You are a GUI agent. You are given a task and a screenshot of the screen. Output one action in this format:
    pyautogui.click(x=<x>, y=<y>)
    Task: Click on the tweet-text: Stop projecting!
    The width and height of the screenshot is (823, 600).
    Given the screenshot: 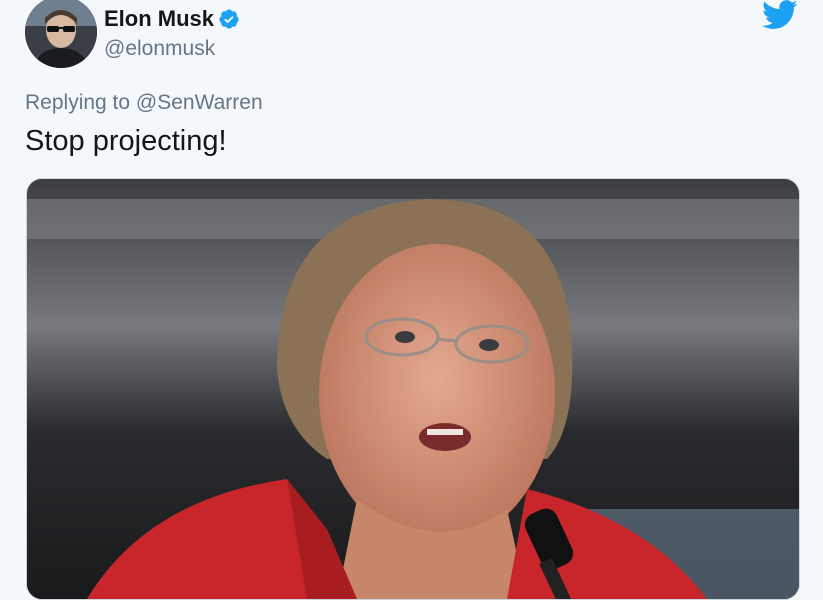 What is the action you would take?
    pyautogui.click(x=126, y=141)
    